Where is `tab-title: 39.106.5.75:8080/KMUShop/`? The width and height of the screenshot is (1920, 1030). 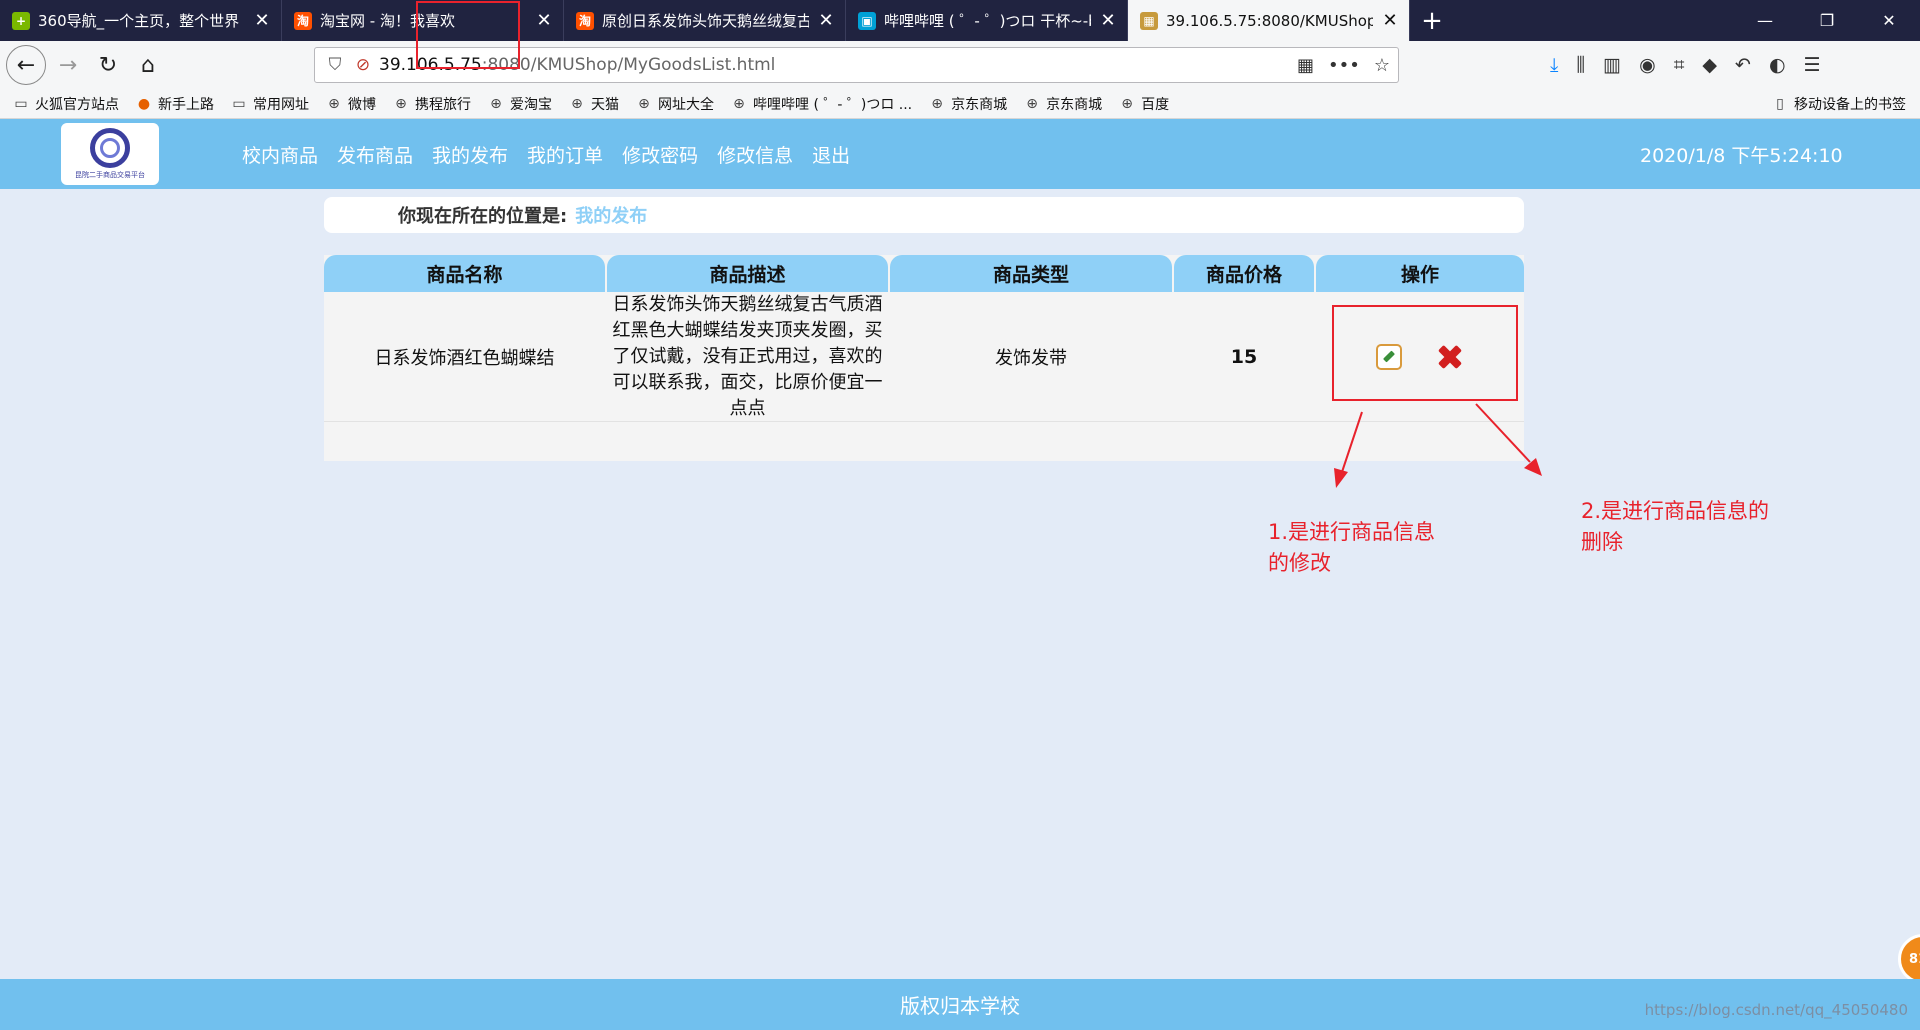
tab-title: 39.106.5.75:8080/KMUShop/ is located at coordinates (1269, 20).